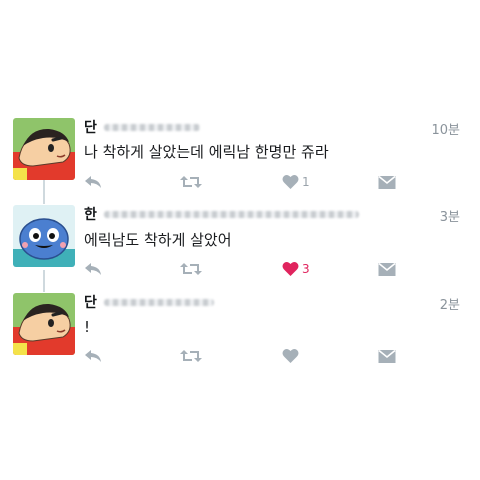 The image size is (480, 480). I want to click on tweet-time: 3분, so click(450, 215).